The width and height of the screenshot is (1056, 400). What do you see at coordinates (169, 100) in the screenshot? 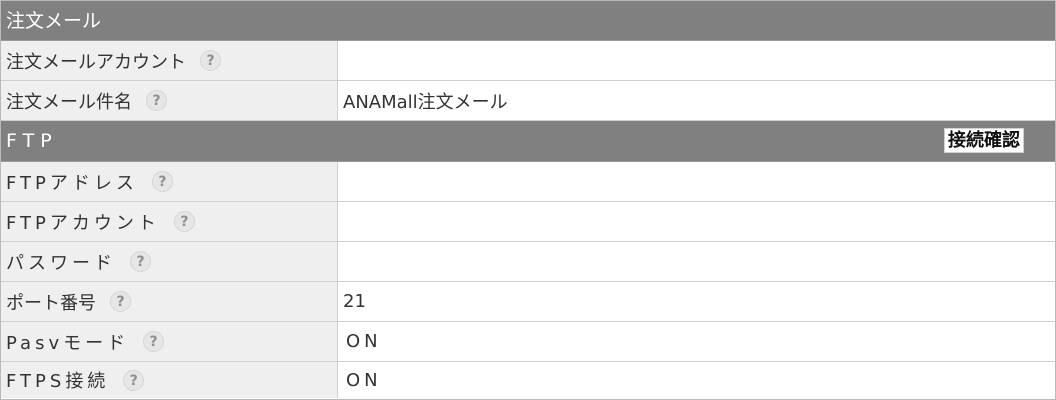
I see `order-mail-subject-label-cell: 注文メール件名 ?` at bounding box center [169, 100].